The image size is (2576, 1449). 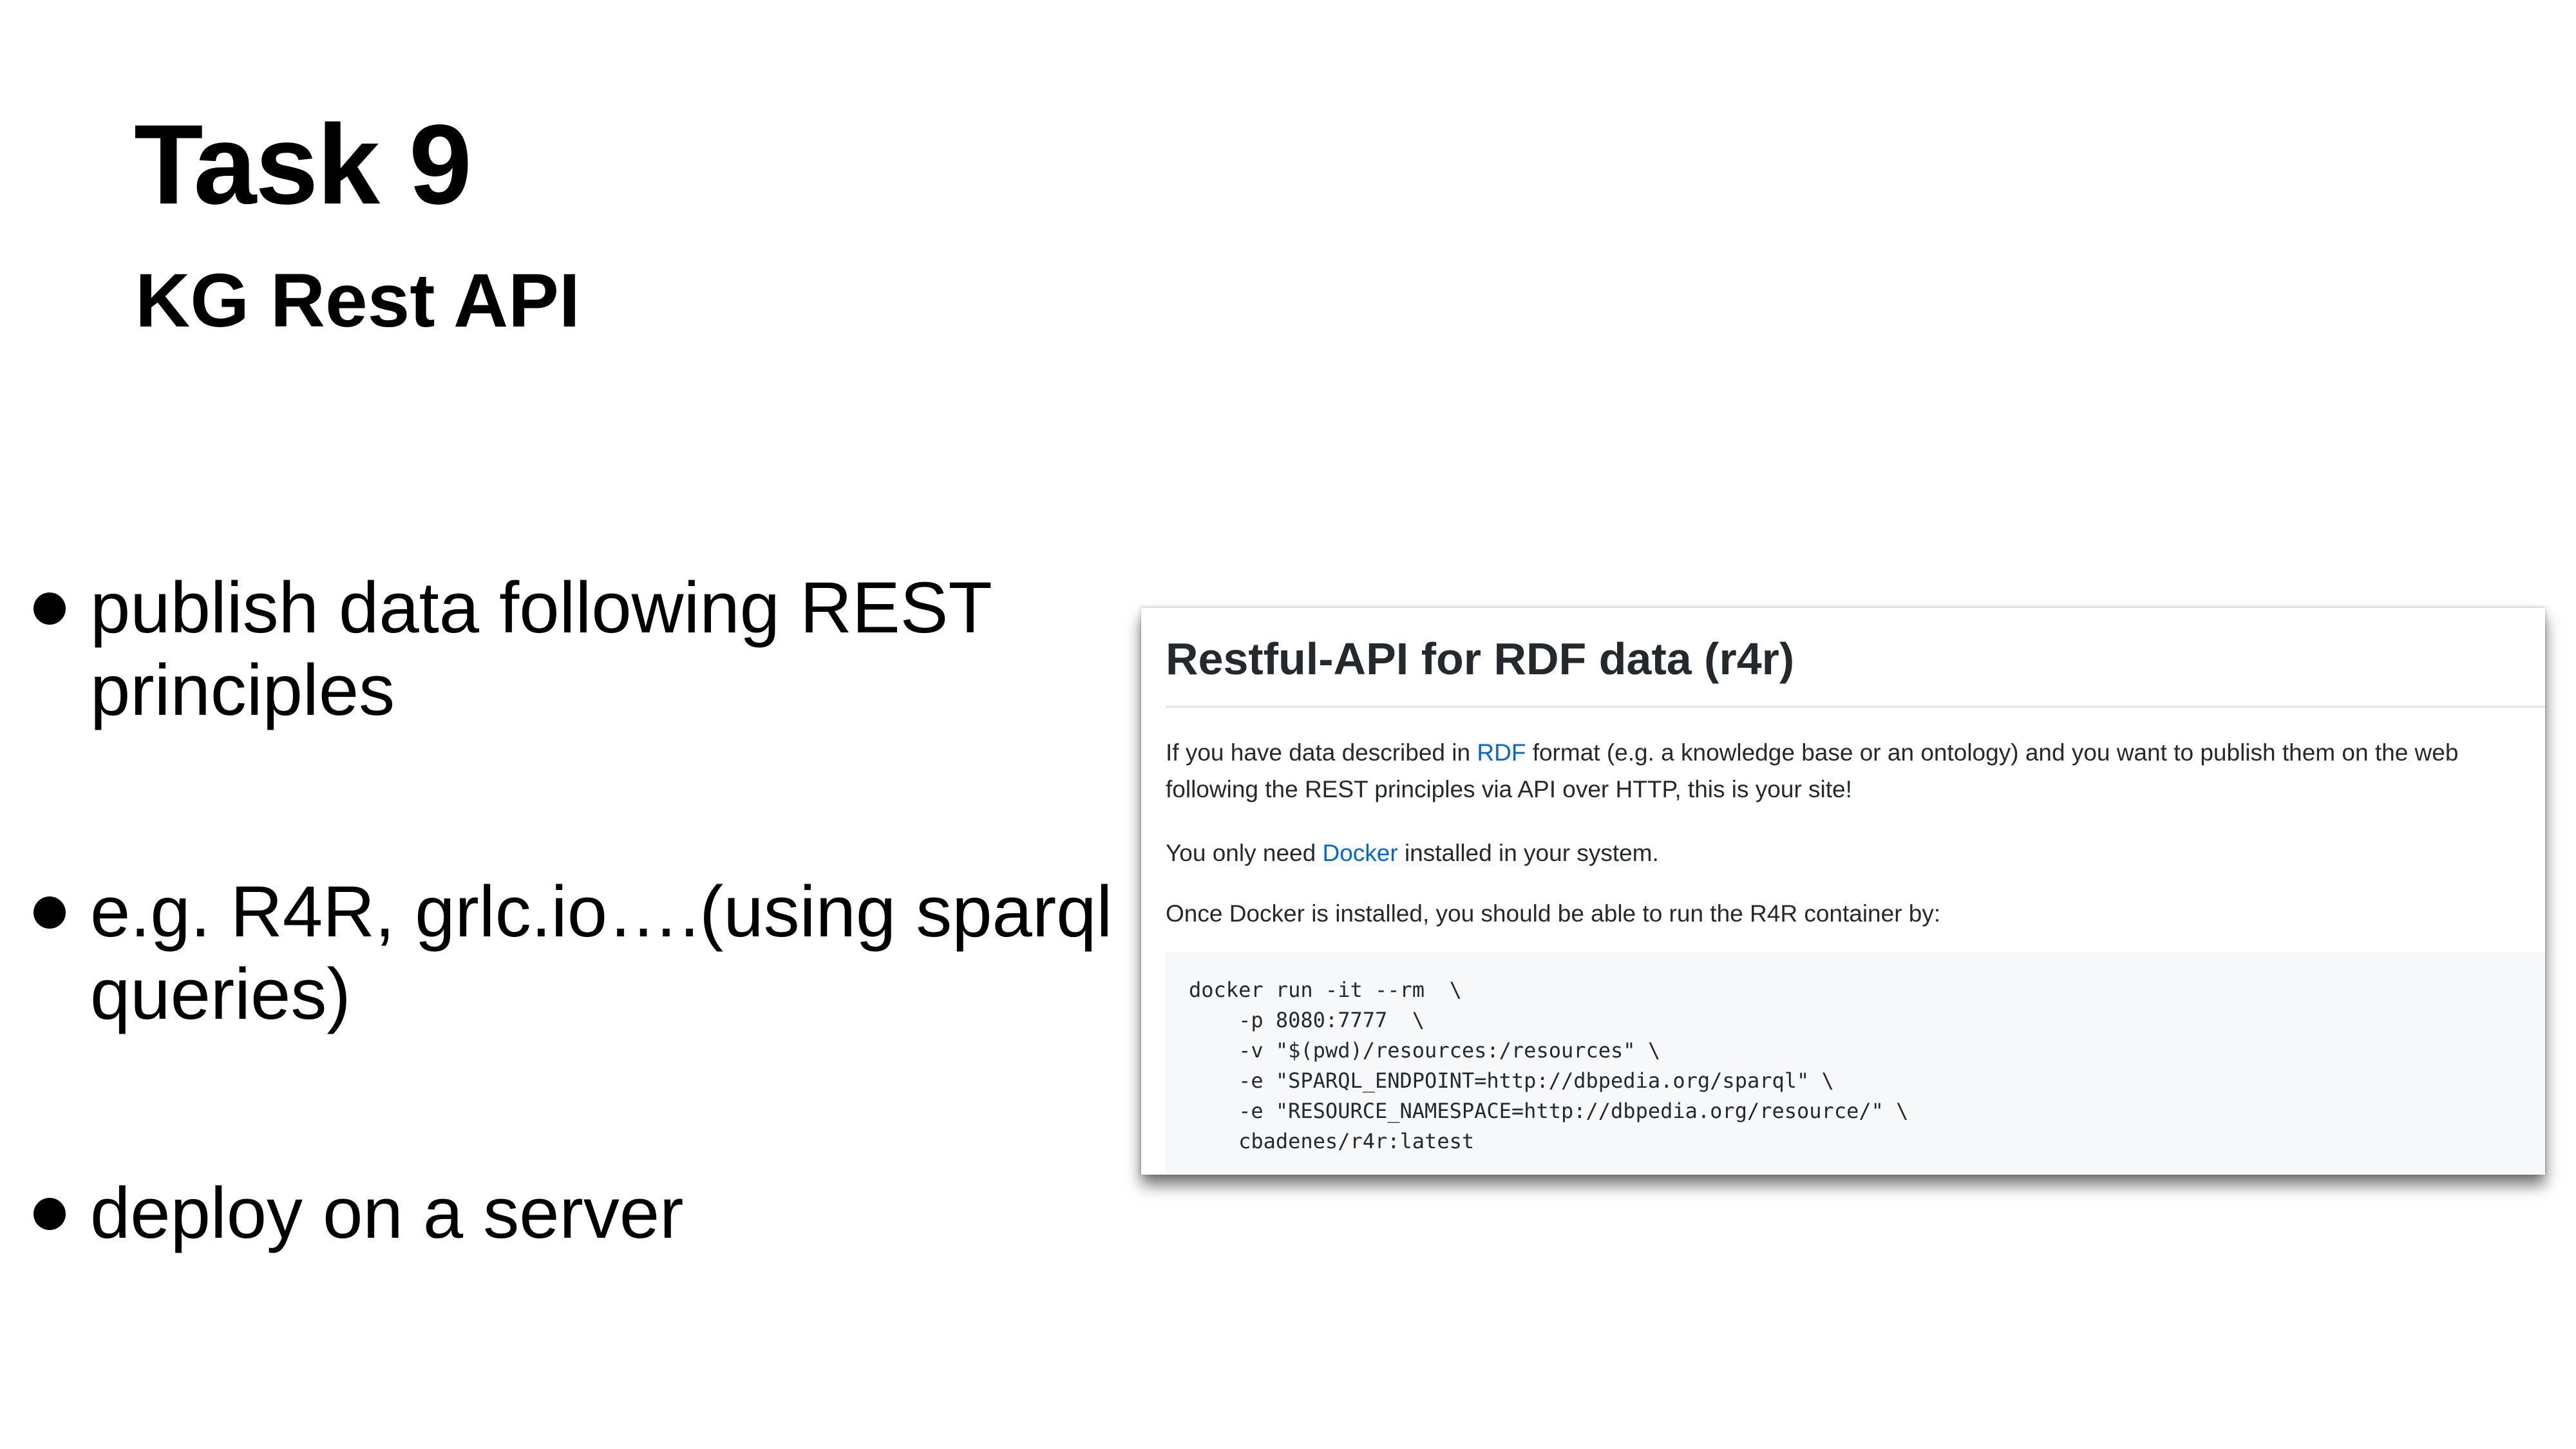 I want to click on code-line: docker run -it --rm \, so click(x=1325, y=990).